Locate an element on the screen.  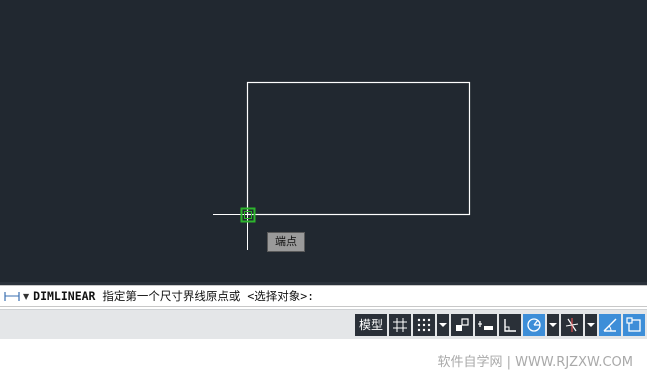
status-tools: 模型 is located at coordinates (500, 325).